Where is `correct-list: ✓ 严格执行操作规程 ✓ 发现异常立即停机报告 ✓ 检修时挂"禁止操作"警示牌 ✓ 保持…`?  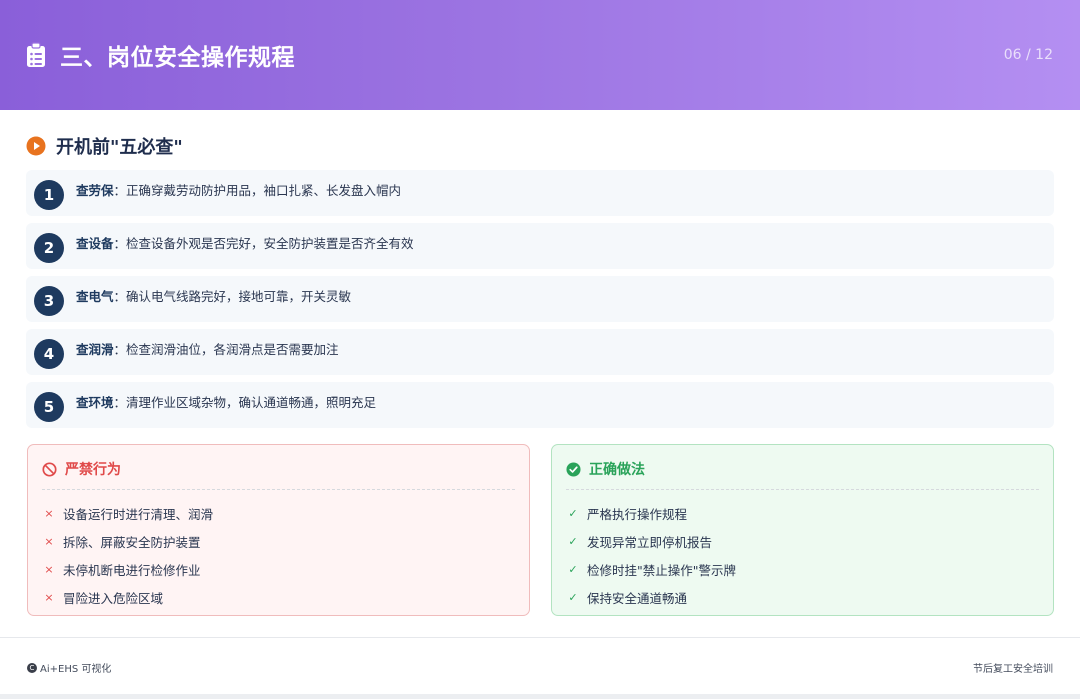
correct-list: ✓ 严格执行操作规程 ✓ 发现异常立即停机报告 ✓ 检修时挂"禁止操作"警示牌 ✓ 保持… is located at coordinates (802, 555).